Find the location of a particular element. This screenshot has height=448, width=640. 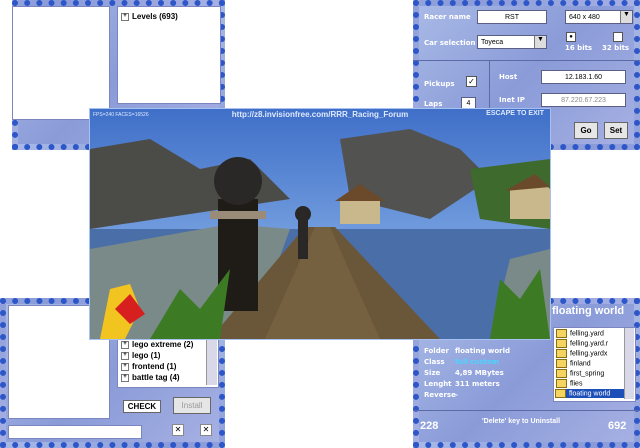

track-title: floating world is located at coordinates (588, 311).